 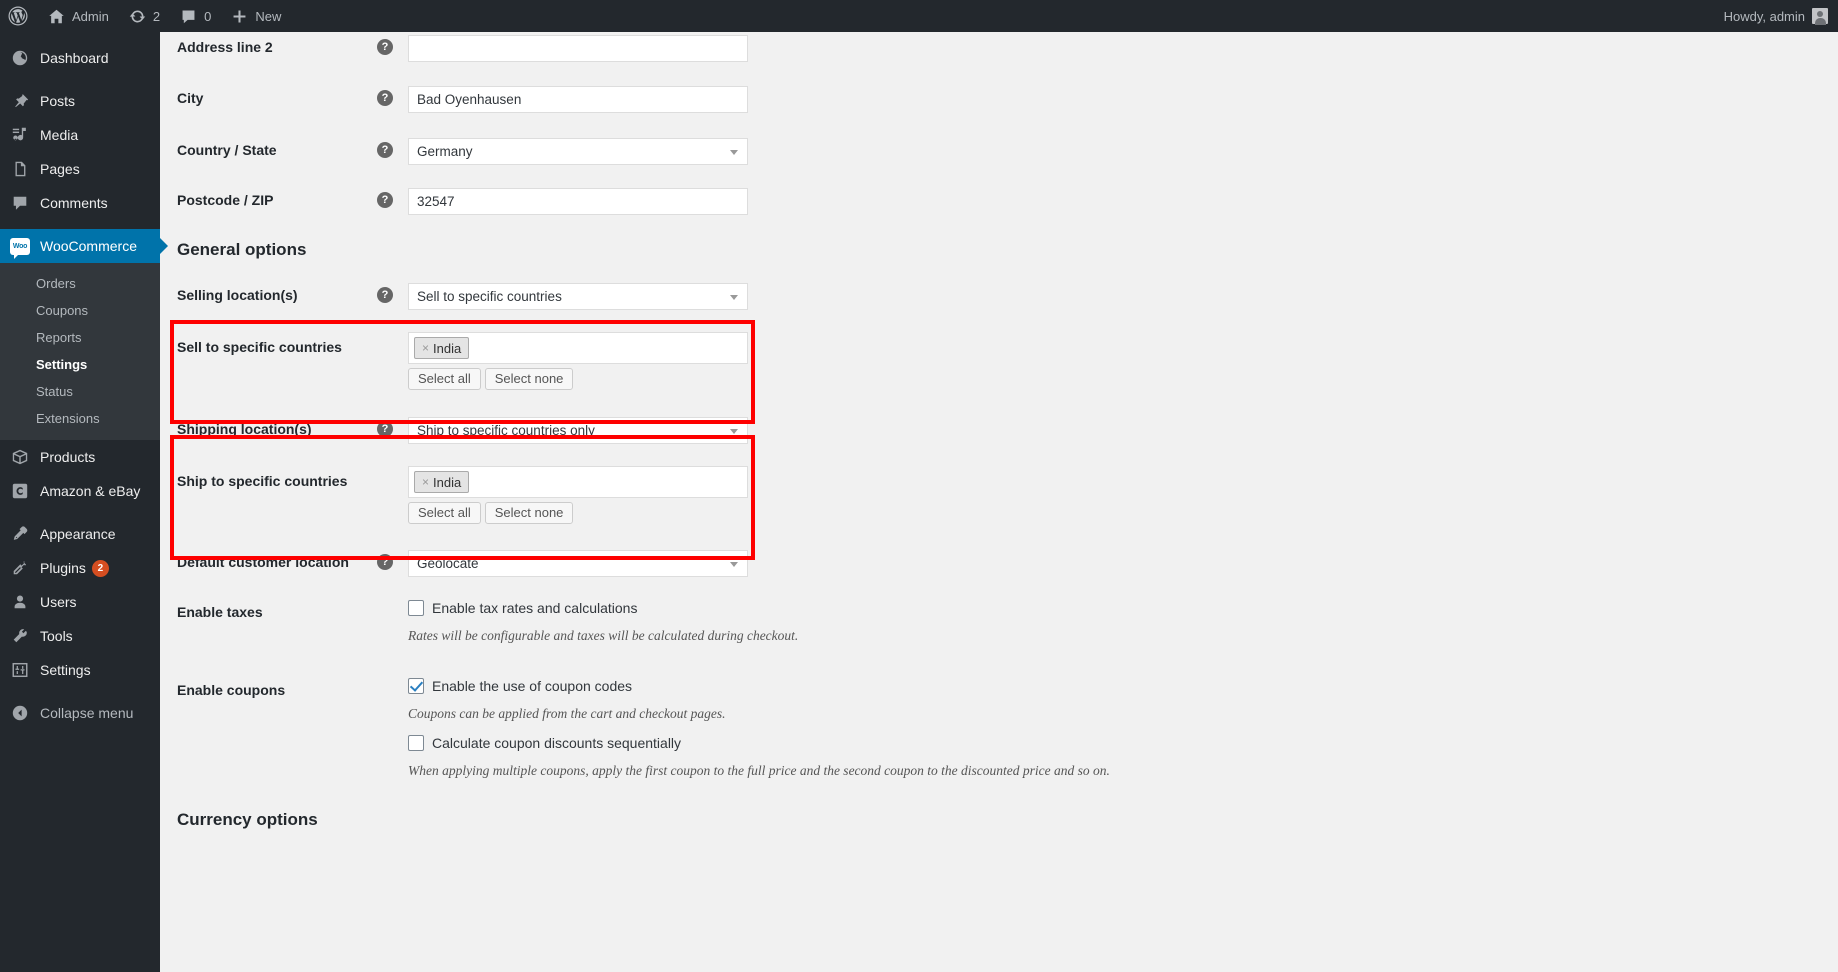 I want to click on default-customer-location-select: Geolocate, so click(x=578, y=563).